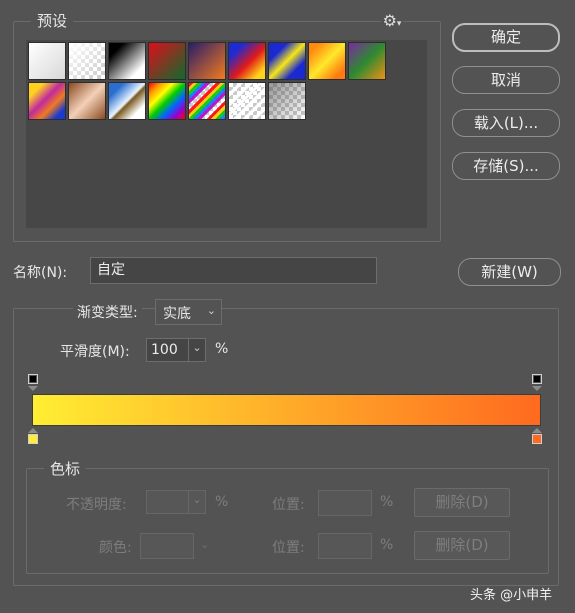 The height and width of the screenshot is (613, 575). Describe the element at coordinates (33, 439) in the screenshot. I see `color-stop-left` at that location.